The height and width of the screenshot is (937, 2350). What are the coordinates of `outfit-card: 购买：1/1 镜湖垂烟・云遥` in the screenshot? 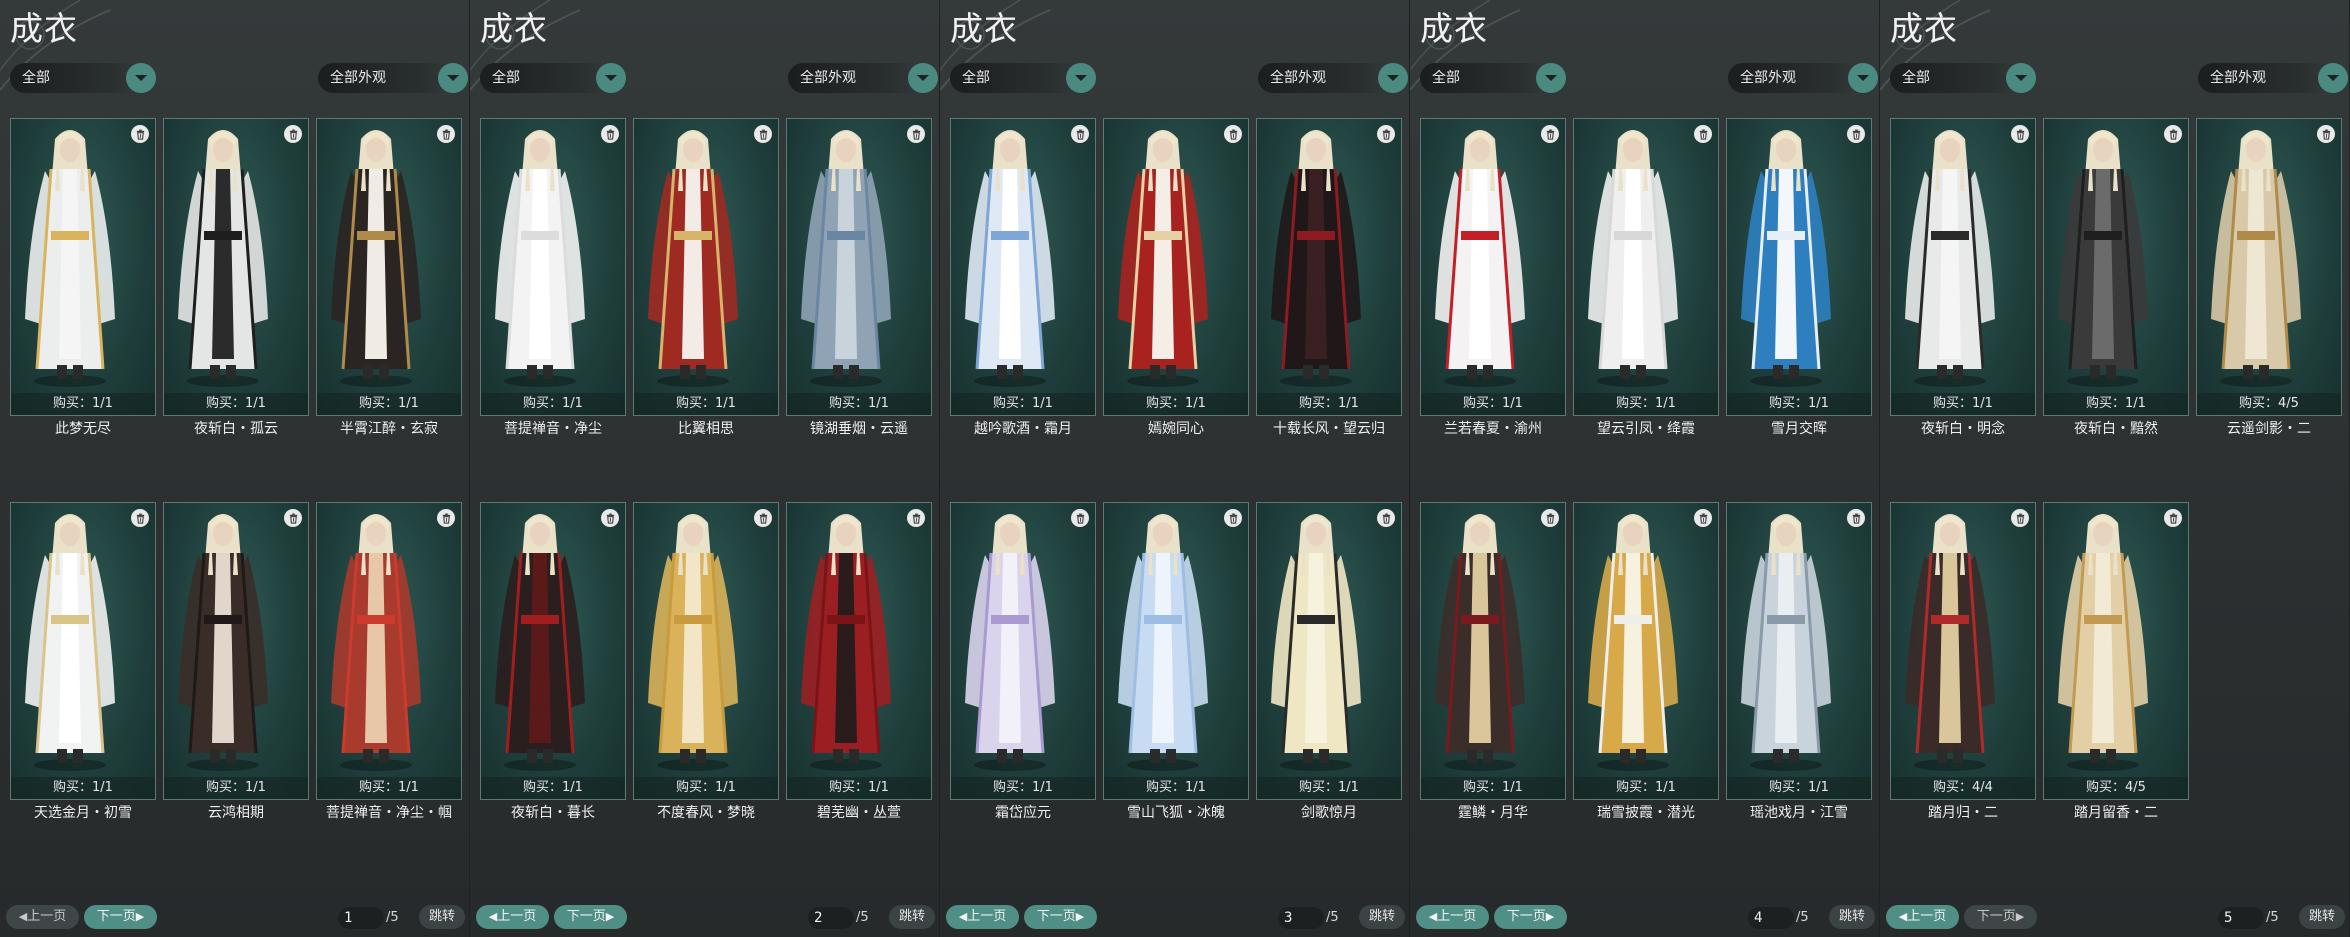 It's located at (859, 277).